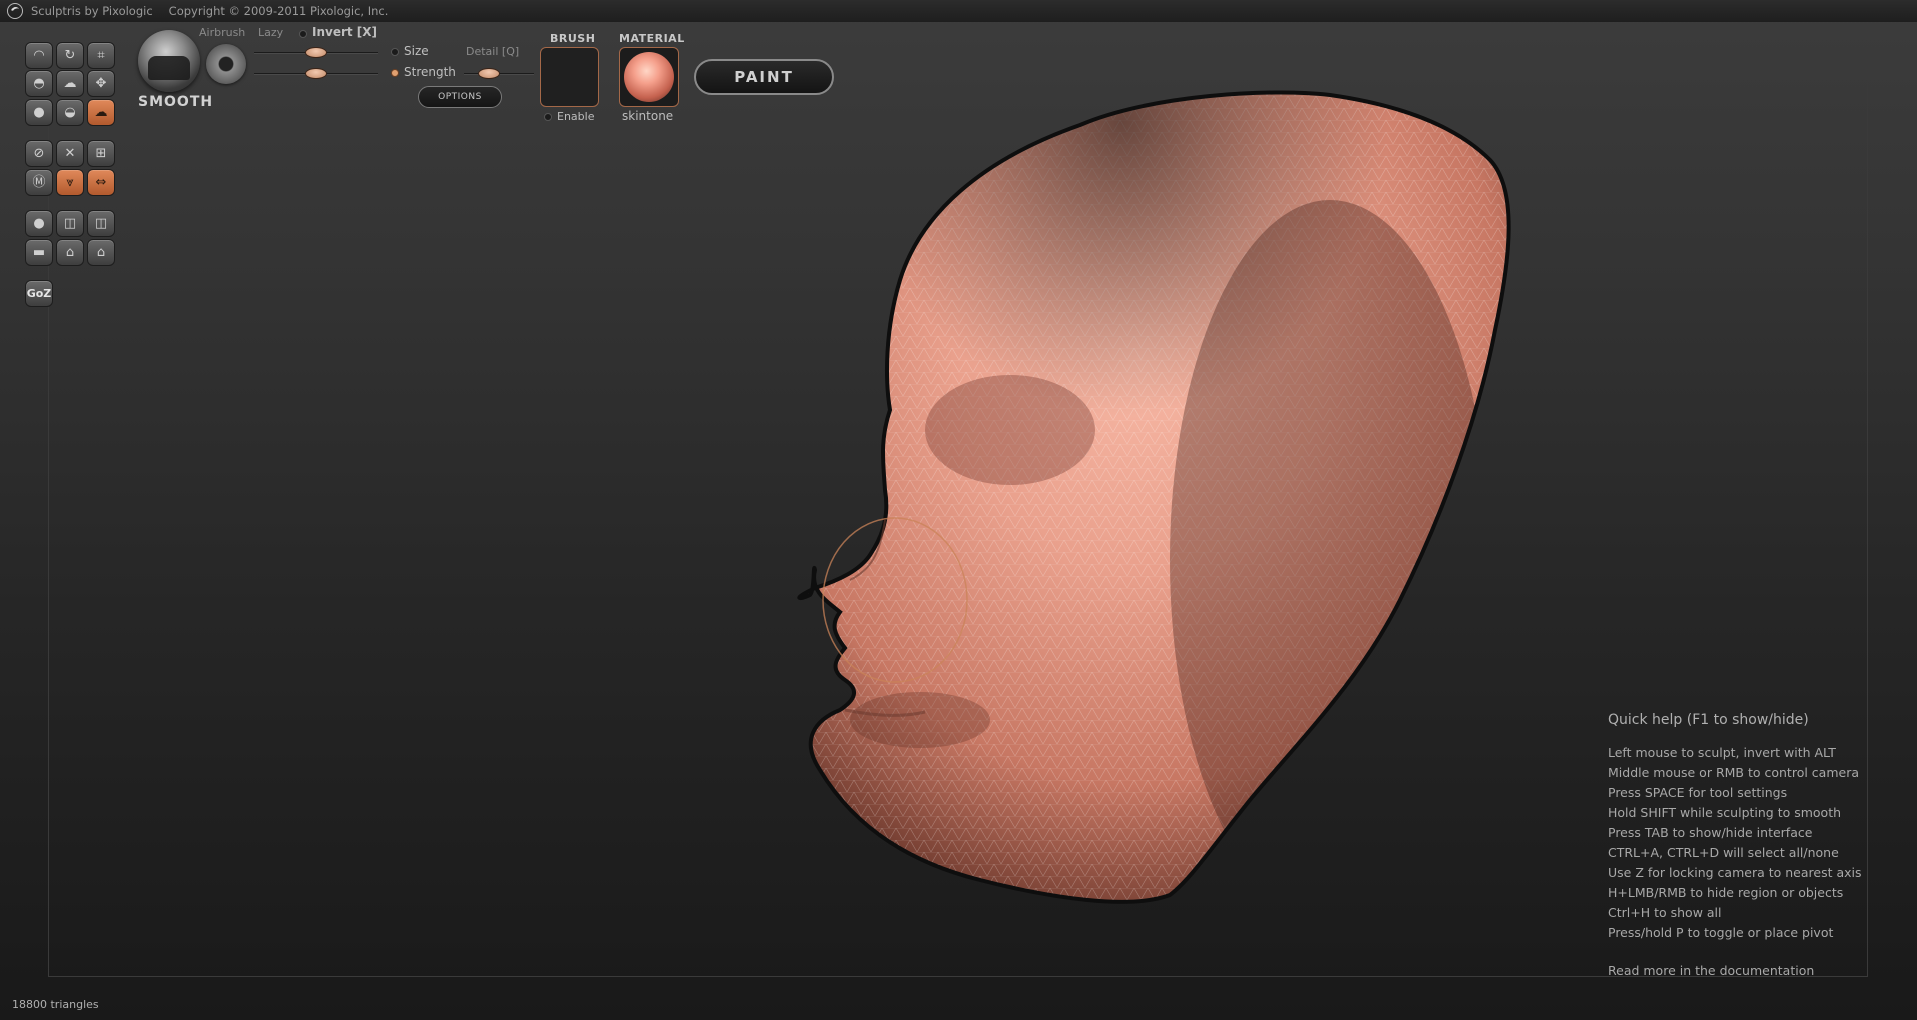 The width and height of the screenshot is (1917, 1020). Describe the element at coordinates (55, 1004) in the screenshot. I see `triangle-count: 18800 triangles` at that location.